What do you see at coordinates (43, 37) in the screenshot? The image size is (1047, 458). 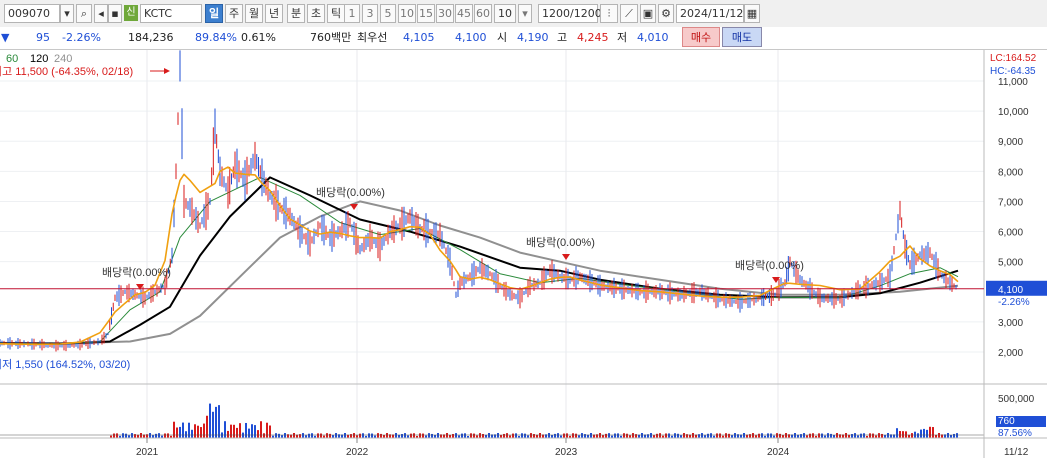 I see `change-value: 95` at bounding box center [43, 37].